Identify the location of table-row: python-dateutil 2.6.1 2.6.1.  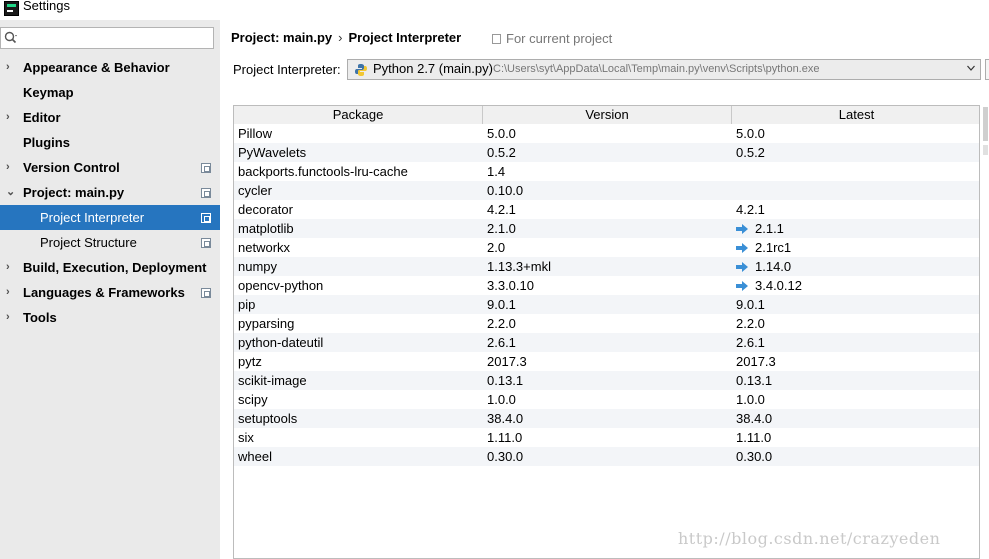
(606, 342).